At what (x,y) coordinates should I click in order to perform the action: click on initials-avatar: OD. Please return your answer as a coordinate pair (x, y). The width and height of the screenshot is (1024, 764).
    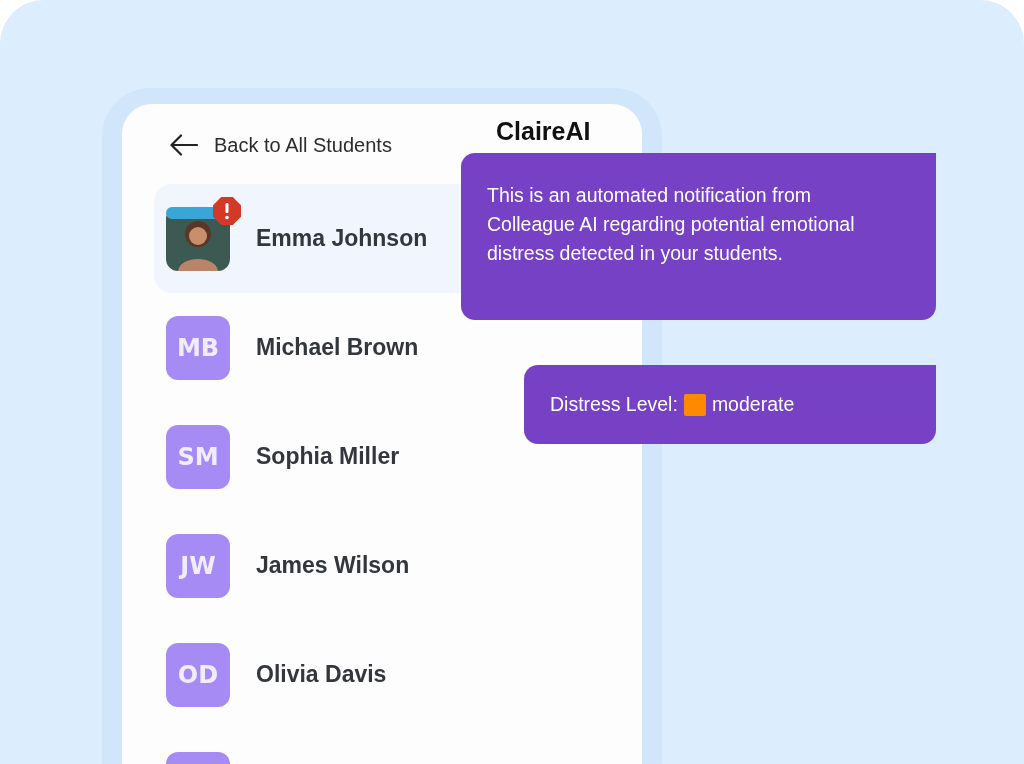
    Looking at the image, I should click on (198, 674).